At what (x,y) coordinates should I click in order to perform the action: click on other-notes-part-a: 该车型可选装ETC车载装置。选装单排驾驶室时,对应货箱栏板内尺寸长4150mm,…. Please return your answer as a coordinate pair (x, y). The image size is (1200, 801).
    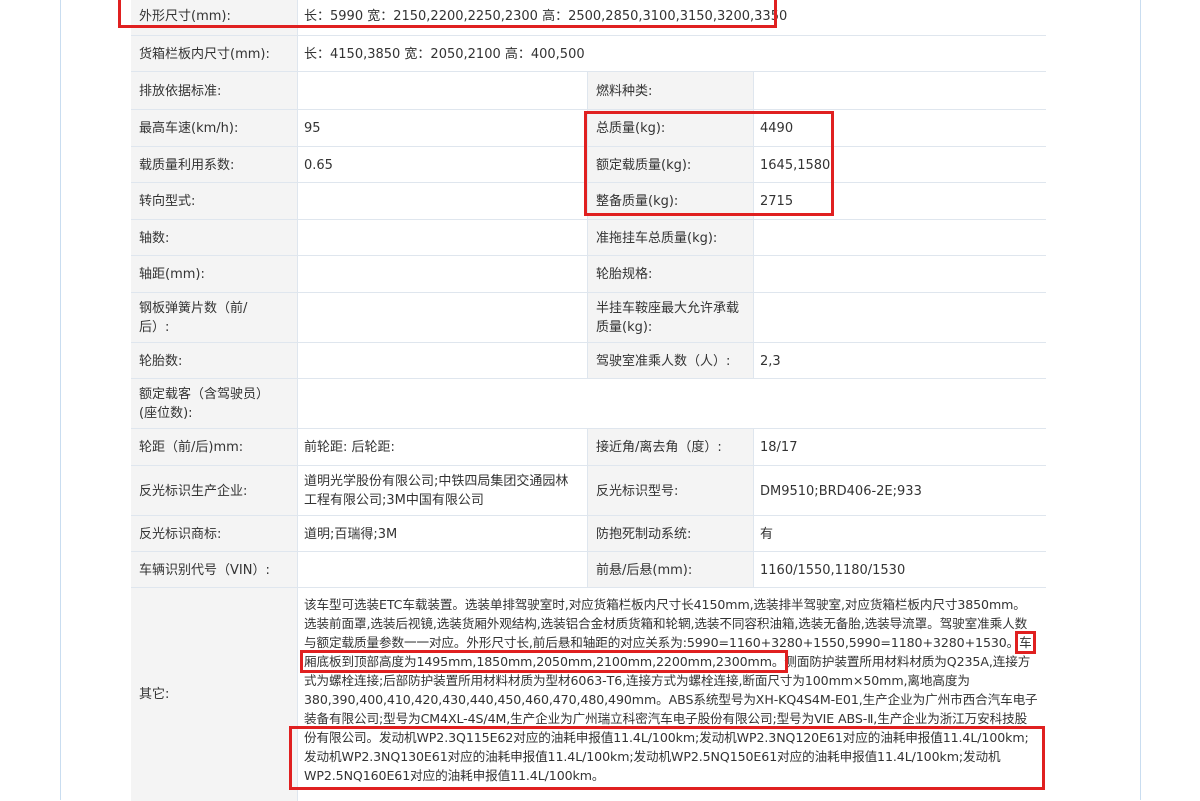
    Looking at the image, I should click on (666, 623).